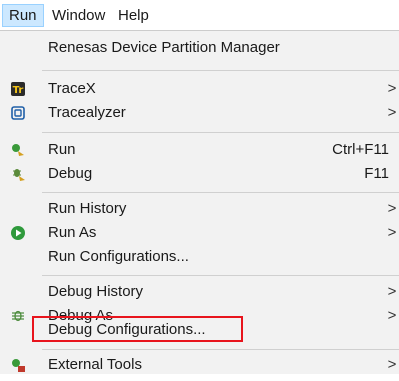  I want to click on external-tools-icon, so click(18, 365).